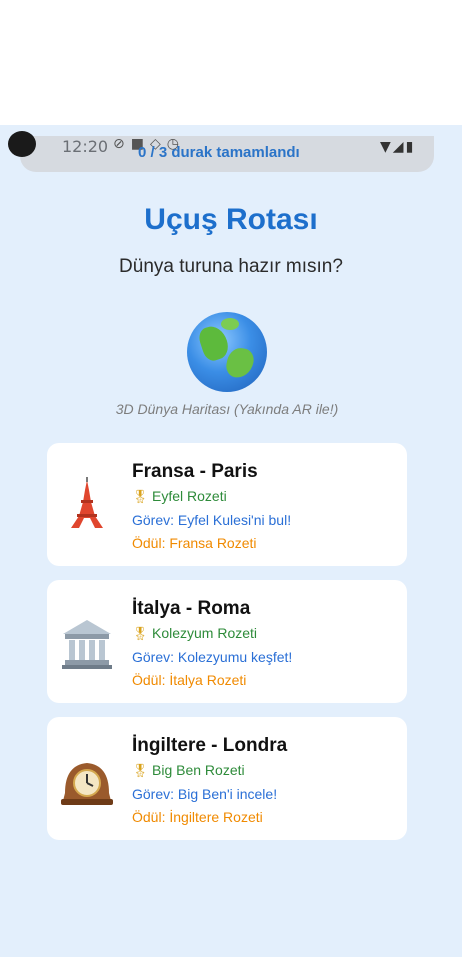 The width and height of the screenshot is (474, 957). Describe the element at coordinates (22, 144) in the screenshot. I see `camera-cutout` at that location.